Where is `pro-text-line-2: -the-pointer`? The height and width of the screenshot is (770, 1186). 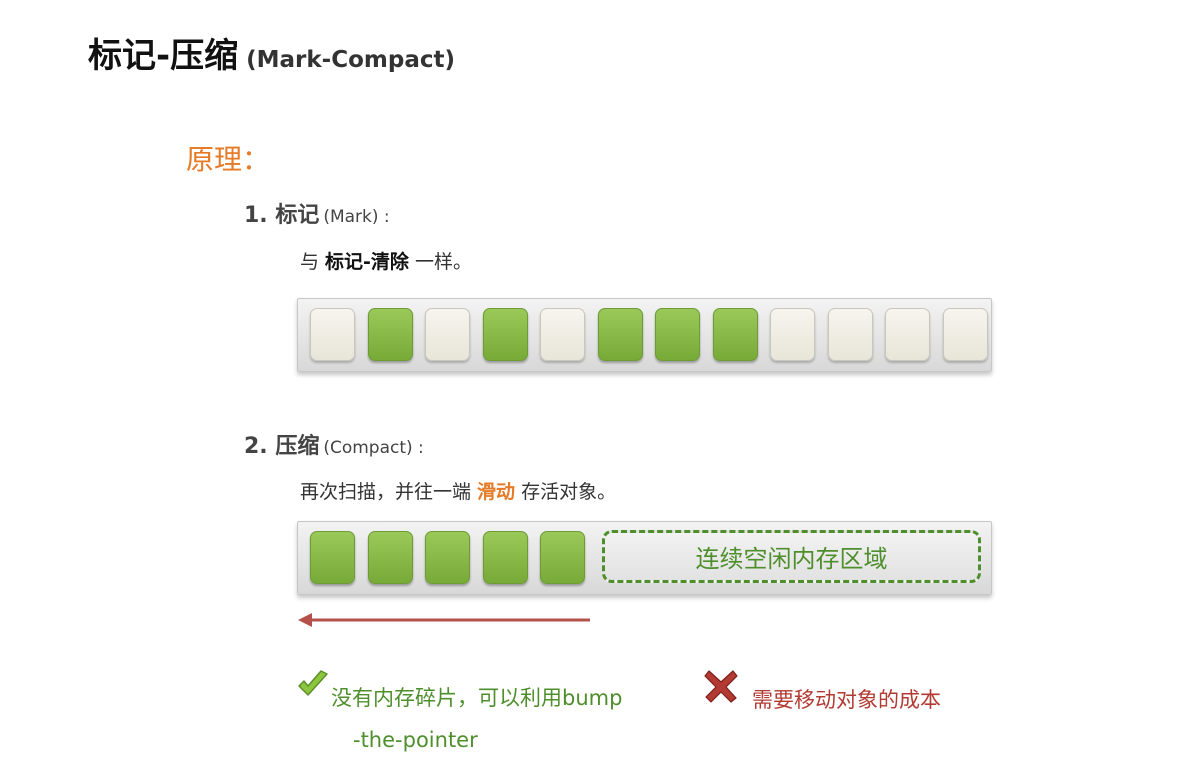 pro-text-line-2: -the-pointer is located at coordinates (415, 740).